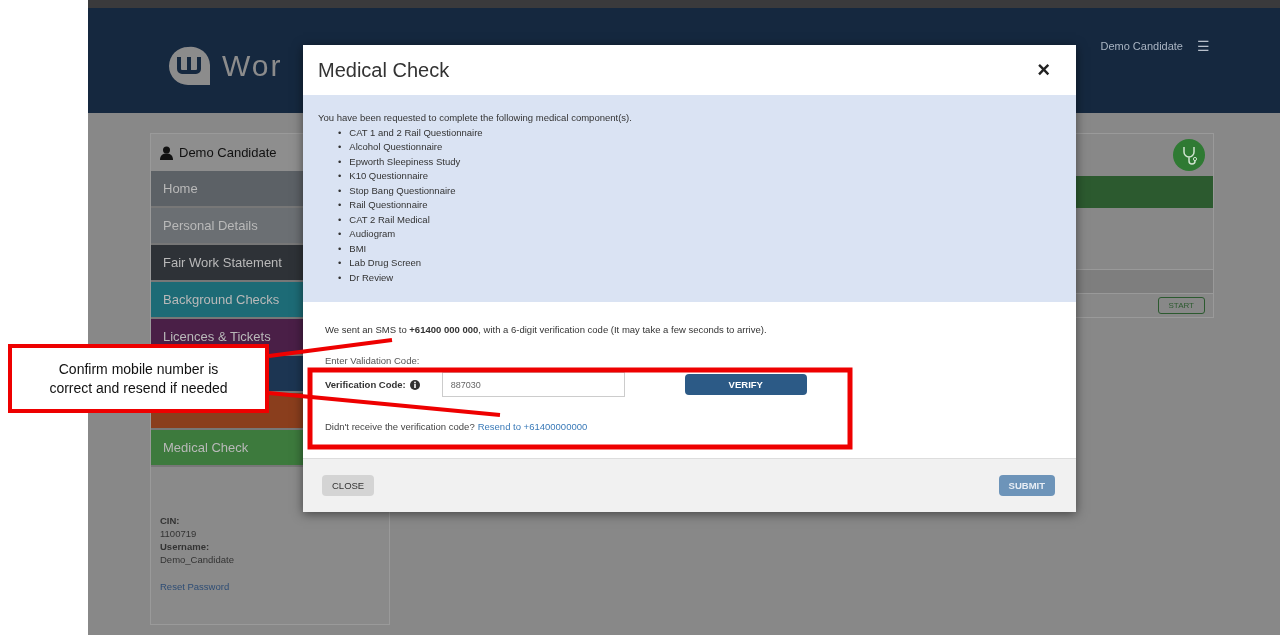 Image resolution: width=1286 pixels, height=635 pixels. What do you see at coordinates (138, 378) in the screenshot?
I see `callout-text: Confirm mobile number is correct and resend if needed` at bounding box center [138, 378].